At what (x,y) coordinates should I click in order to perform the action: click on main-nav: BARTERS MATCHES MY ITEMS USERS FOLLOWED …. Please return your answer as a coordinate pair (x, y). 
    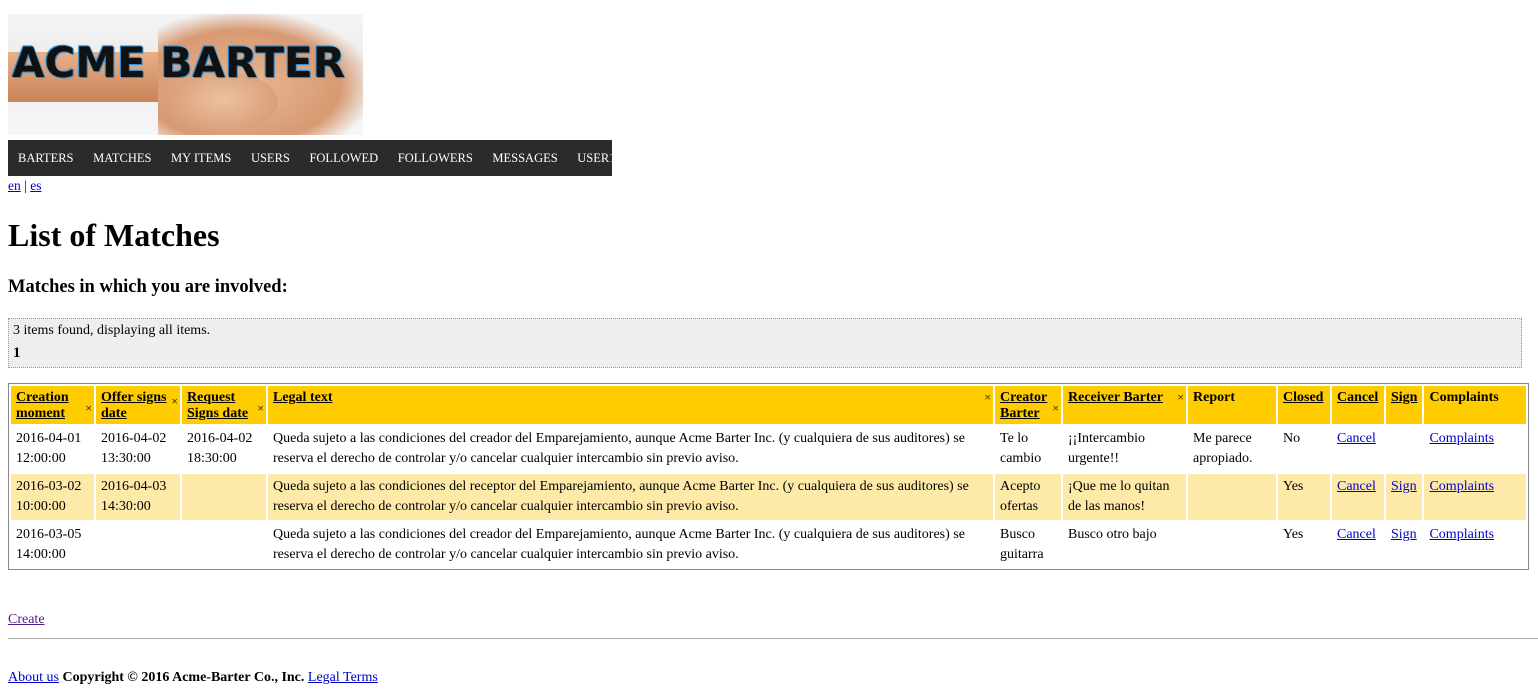
    Looking at the image, I should click on (311, 158).